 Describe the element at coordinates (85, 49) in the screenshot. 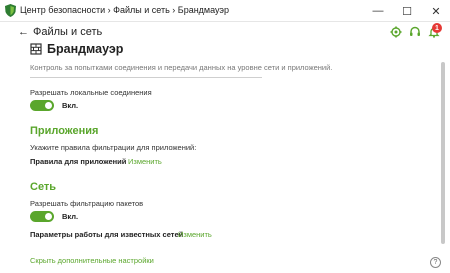

I see `page-title: Брандмауэр` at that location.